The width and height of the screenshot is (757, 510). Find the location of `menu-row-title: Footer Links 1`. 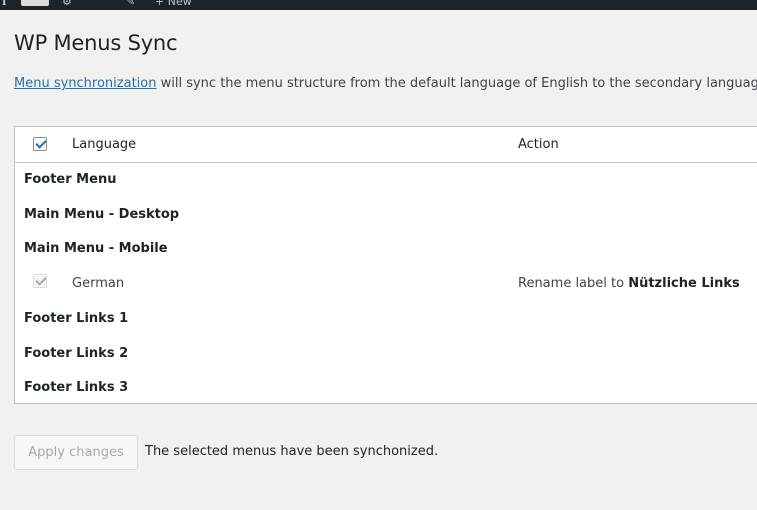

menu-row-title: Footer Links 1 is located at coordinates (76, 318).